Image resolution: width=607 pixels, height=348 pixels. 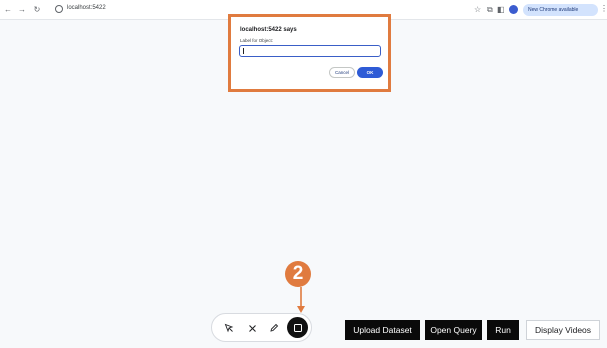 What do you see at coordinates (501, 10) in the screenshot?
I see `sidebar-icon: ◧` at bounding box center [501, 10].